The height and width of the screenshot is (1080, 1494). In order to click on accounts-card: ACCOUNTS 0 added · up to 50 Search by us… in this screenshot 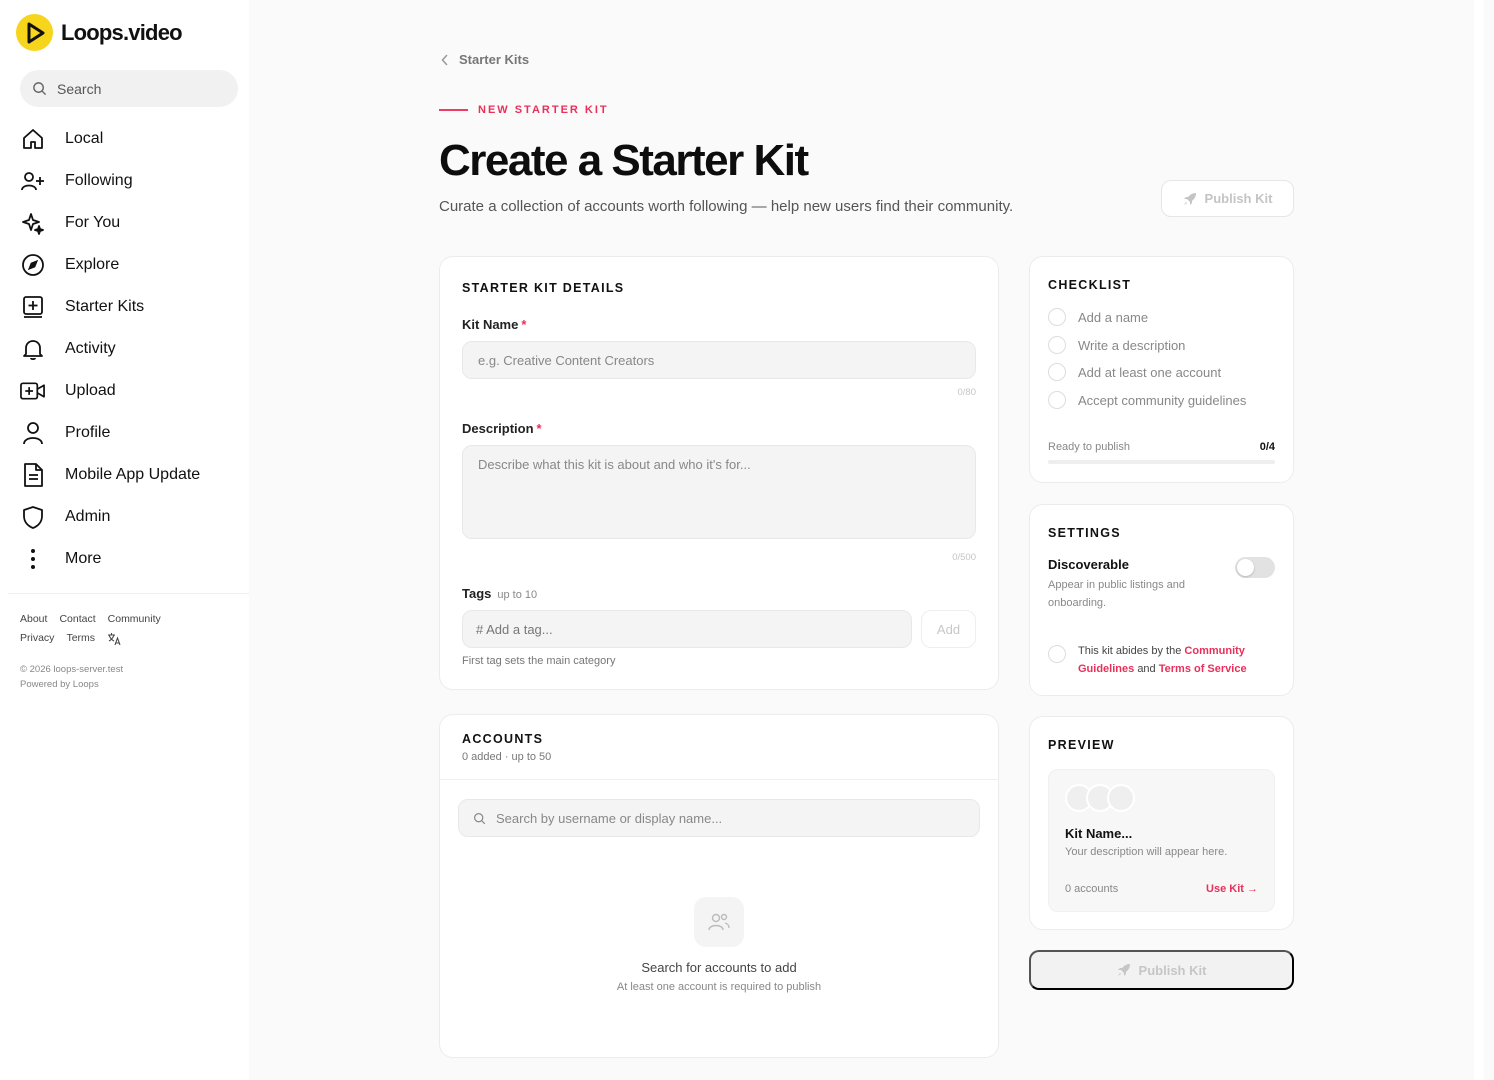, I will do `click(719, 886)`.